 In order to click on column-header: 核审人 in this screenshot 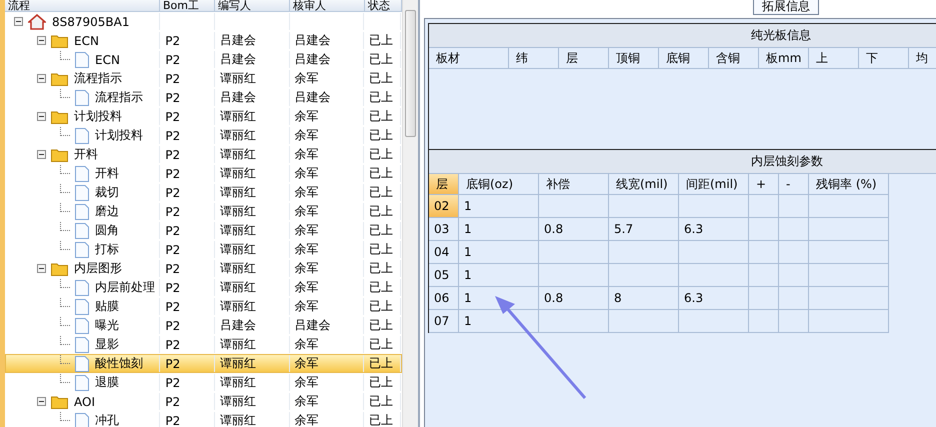, I will do `click(327, 5)`.